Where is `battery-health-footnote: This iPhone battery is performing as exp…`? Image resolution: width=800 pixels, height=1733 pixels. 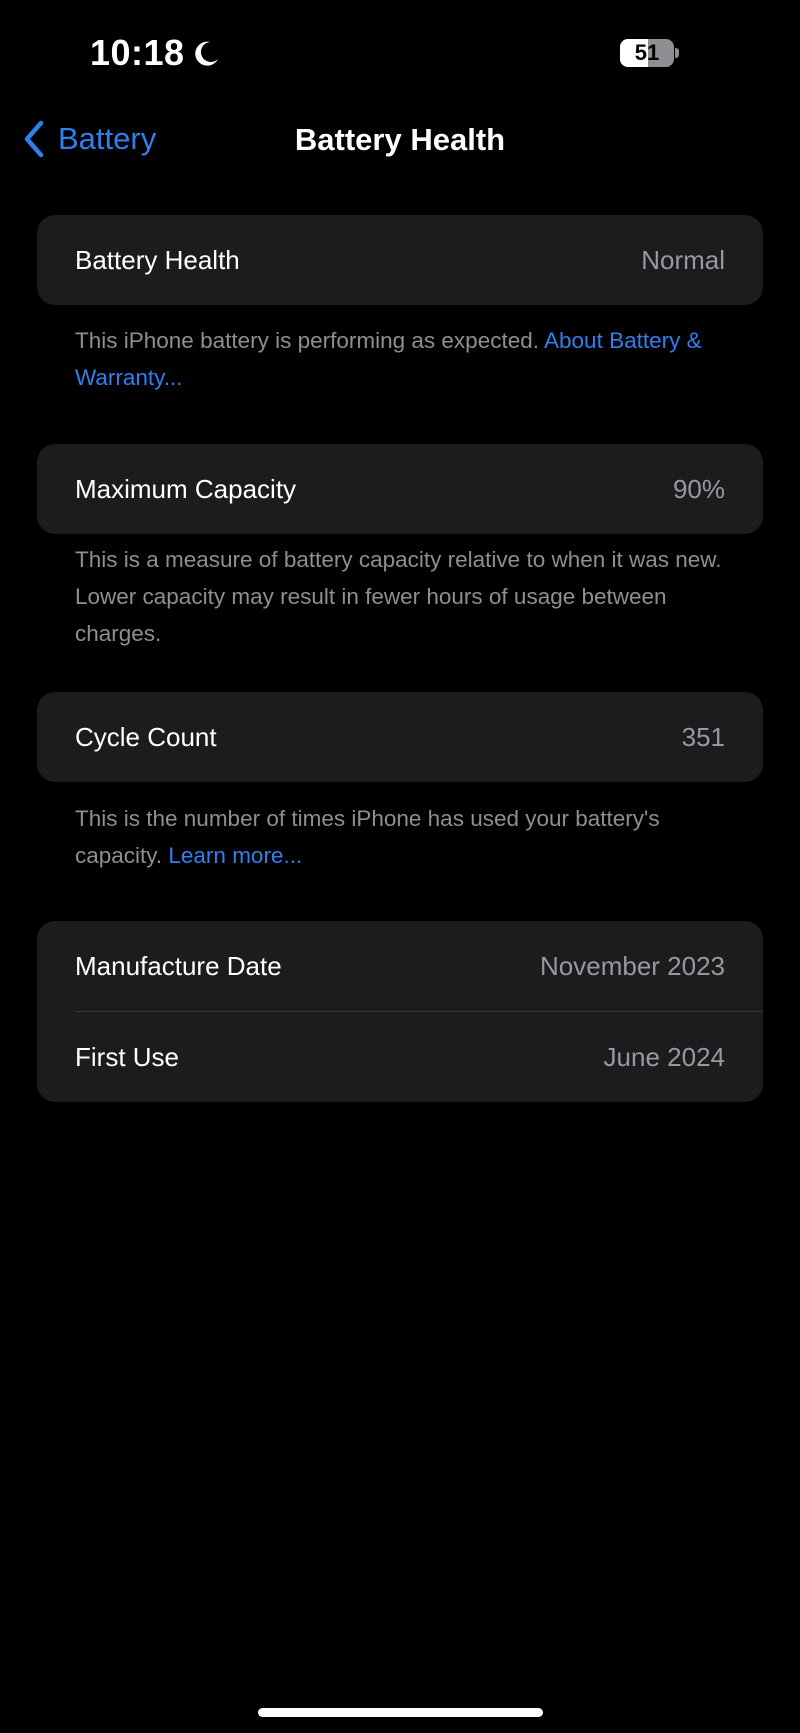
battery-health-footnote: This iPhone battery is performing as exp… is located at coordinates (405, 359).